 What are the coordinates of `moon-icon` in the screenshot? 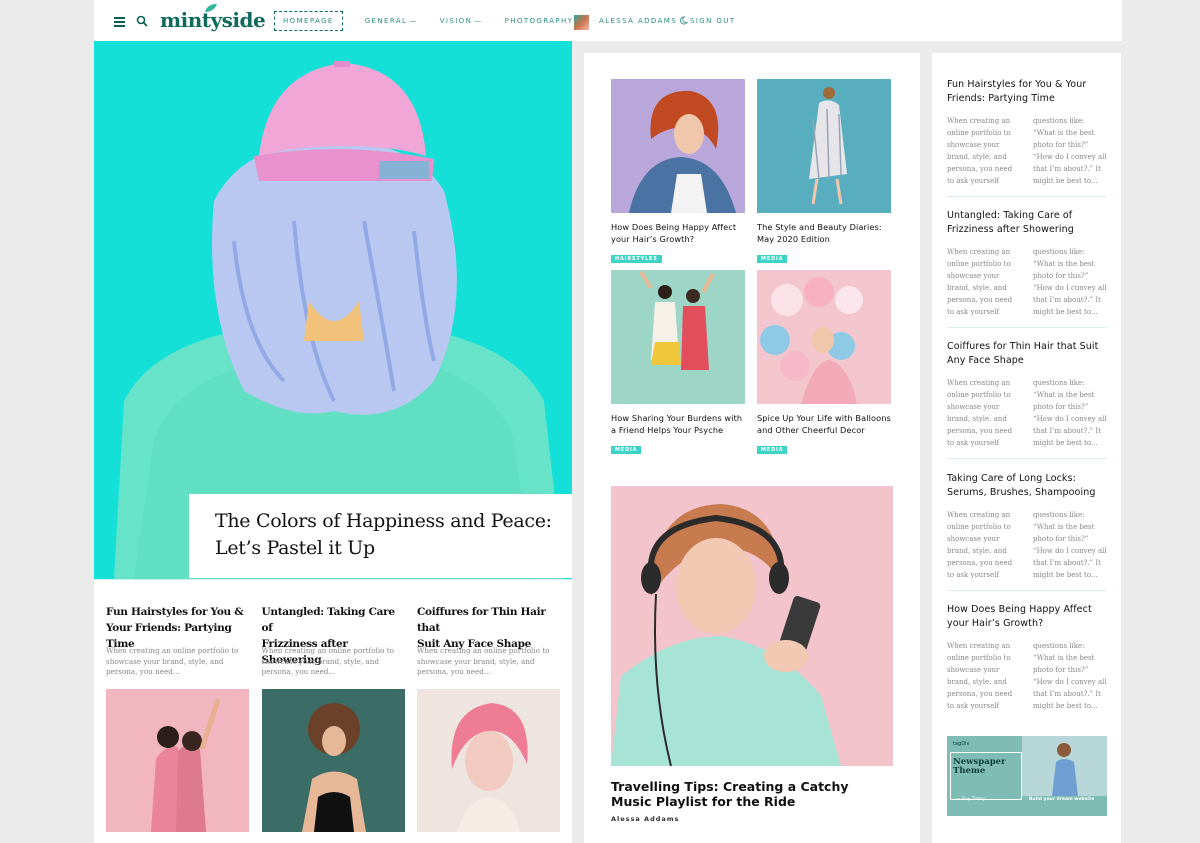 It's located at (683, 20).